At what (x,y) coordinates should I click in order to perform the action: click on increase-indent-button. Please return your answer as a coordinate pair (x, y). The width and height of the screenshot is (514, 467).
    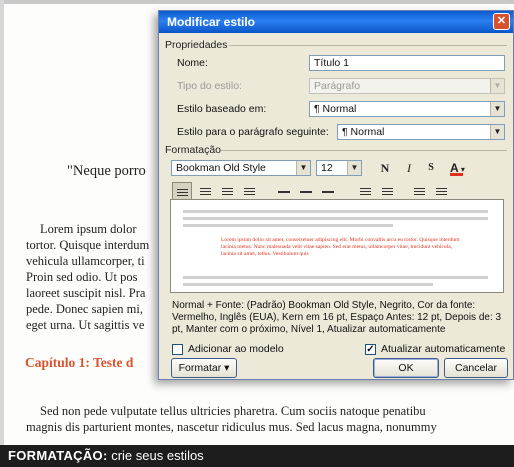
    Looking at the image, I should click on (441, 191).